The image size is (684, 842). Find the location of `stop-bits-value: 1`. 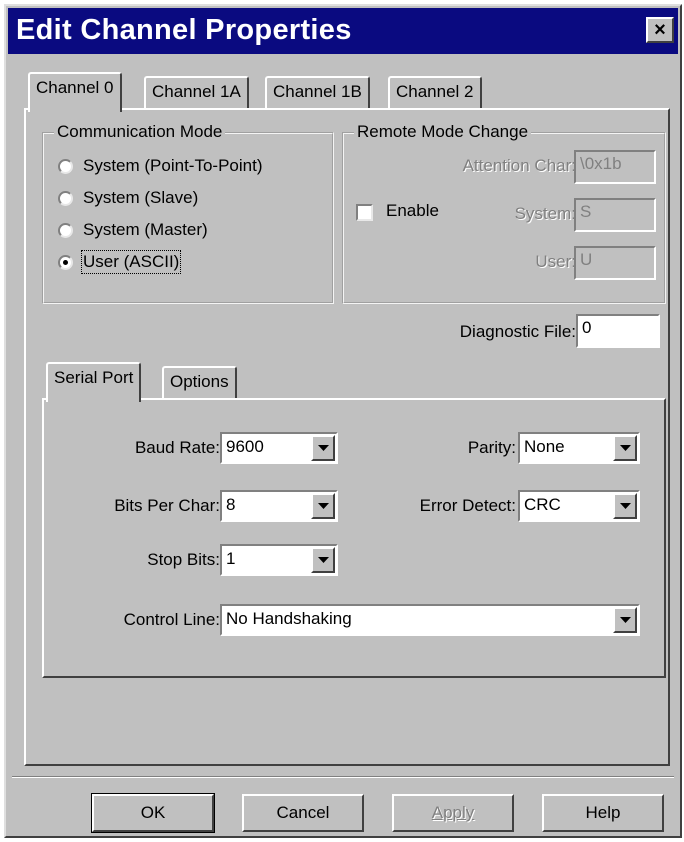

stop-bits-value: 1 is located at coordinates (231, 558).